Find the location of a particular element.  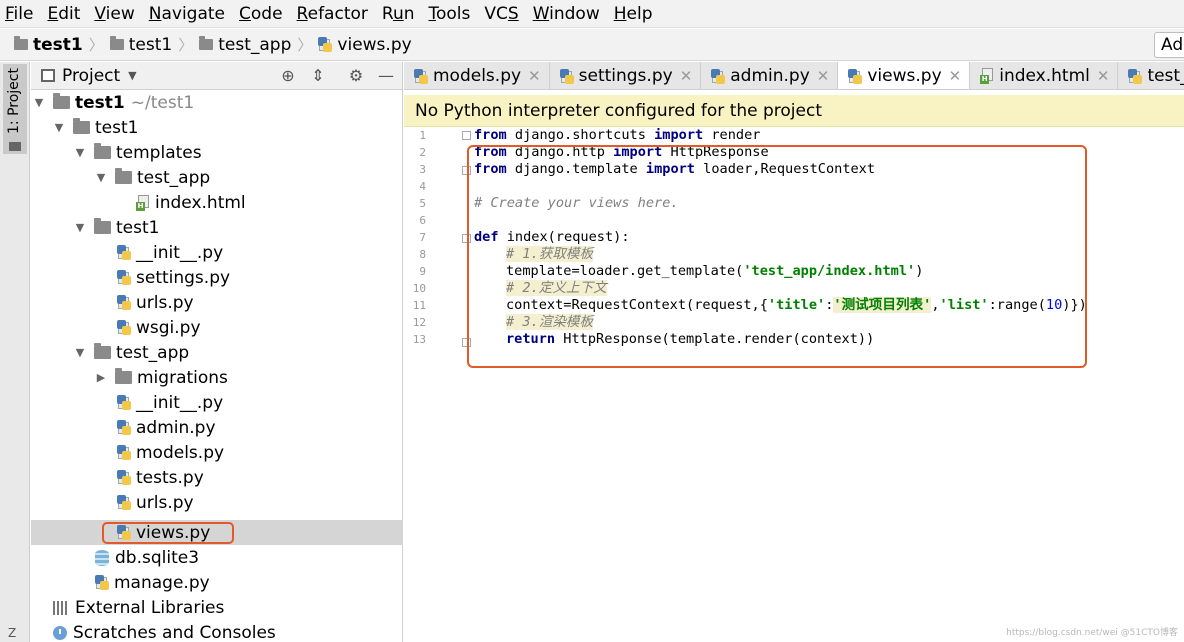

breadcrumb-file: views.py is located at coordinates (365, 45).